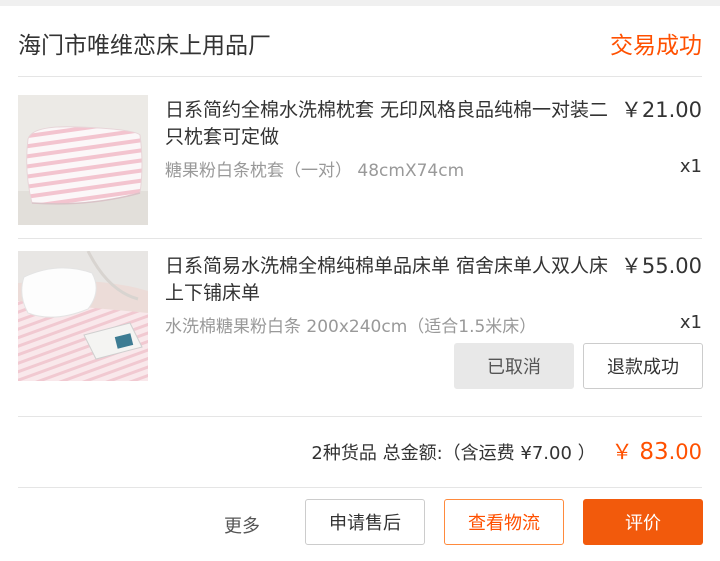 This screenshot has height=561, width=720. Describe the element at coordinates (643, 366) in the screenshot. I see `refund-success-button: 退款成功` at that location.